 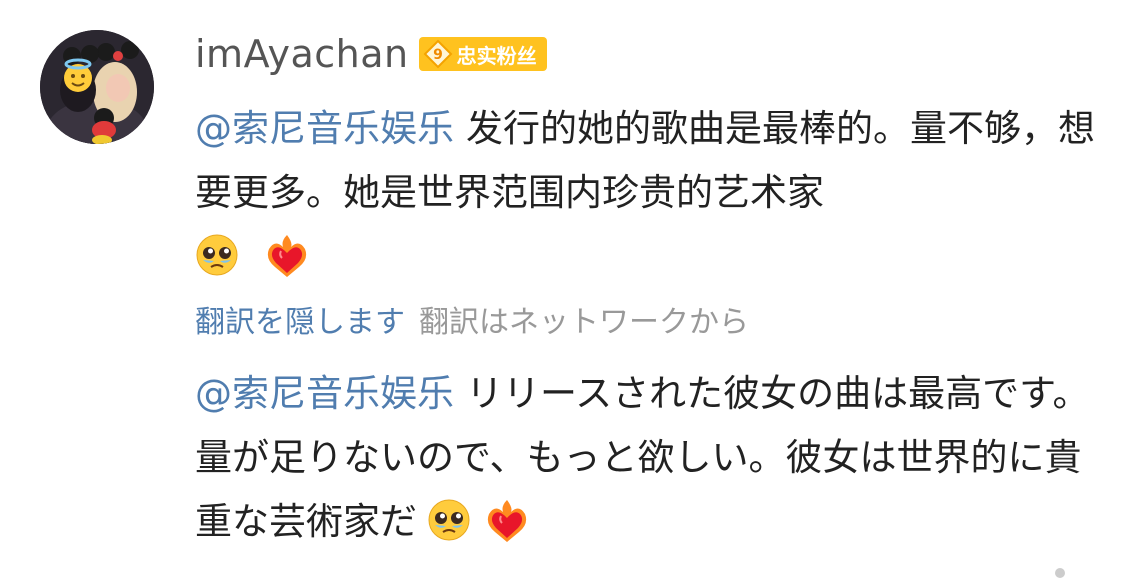 I want to click on translation-bar: 翻訳を隠します 翻訳はネットワークから, so click(x=472, y=319).